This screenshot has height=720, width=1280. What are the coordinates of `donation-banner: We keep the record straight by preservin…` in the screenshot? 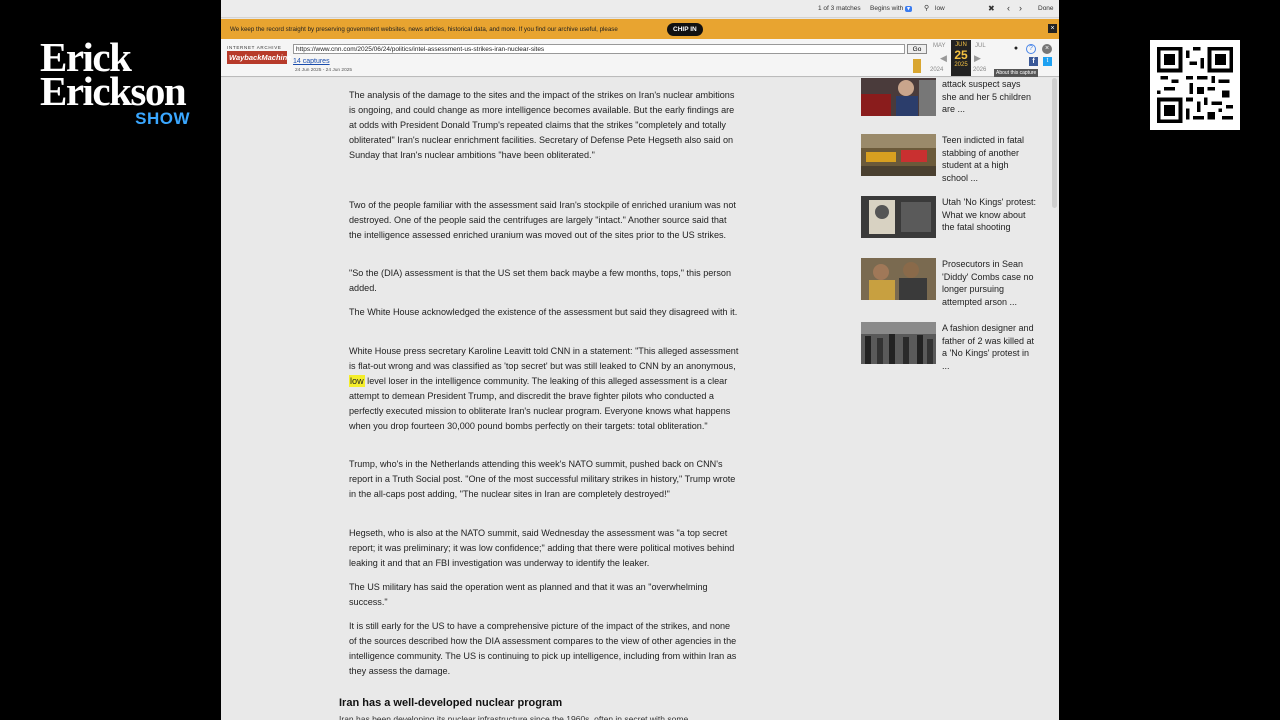 It's located at (640, 29).